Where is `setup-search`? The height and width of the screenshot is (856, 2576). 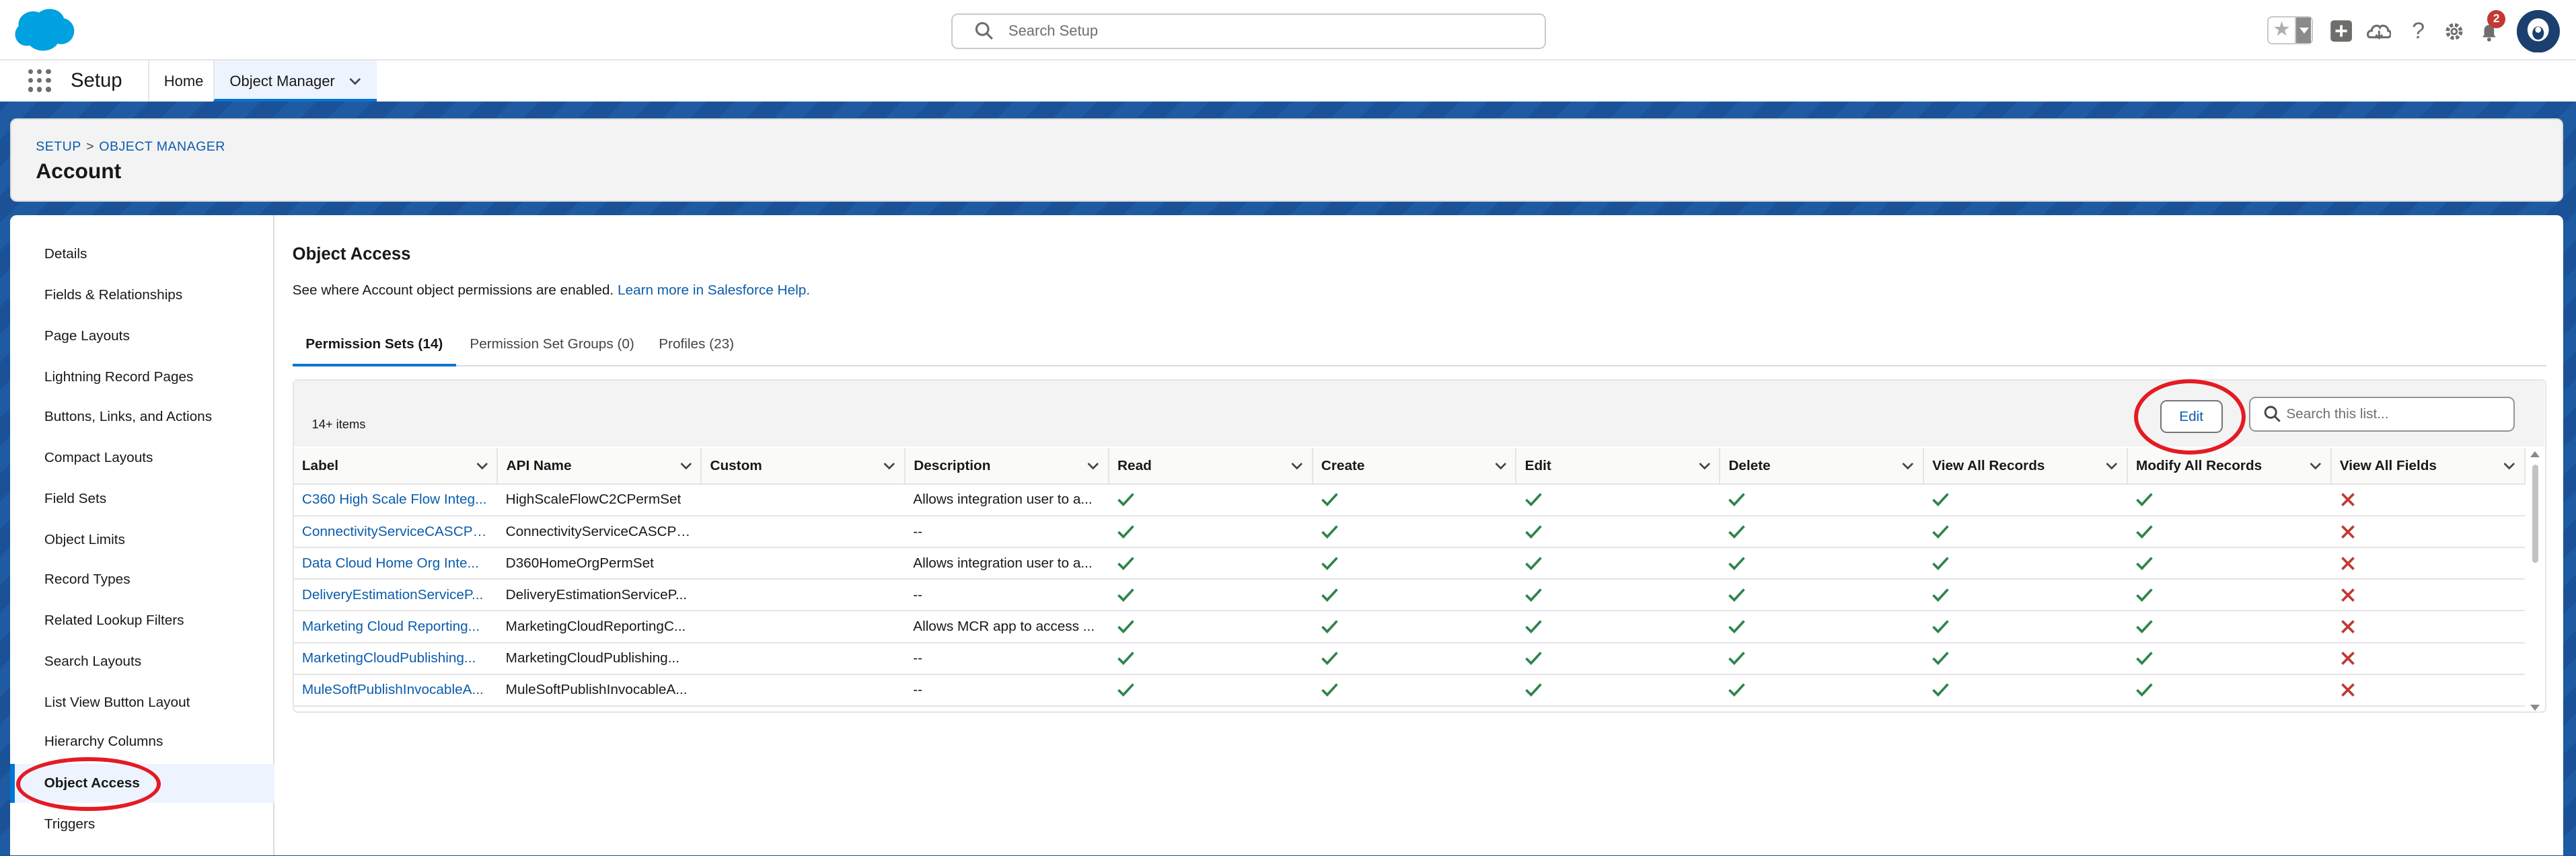
setup-search is located at coordinates (1248, 31).